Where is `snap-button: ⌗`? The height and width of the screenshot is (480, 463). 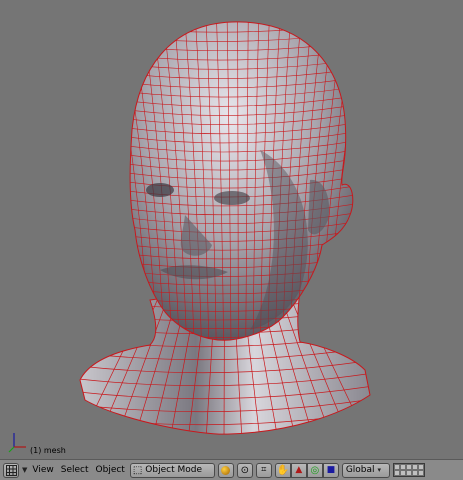 snap-button: ⌗ is located at coordinates (263, 470).